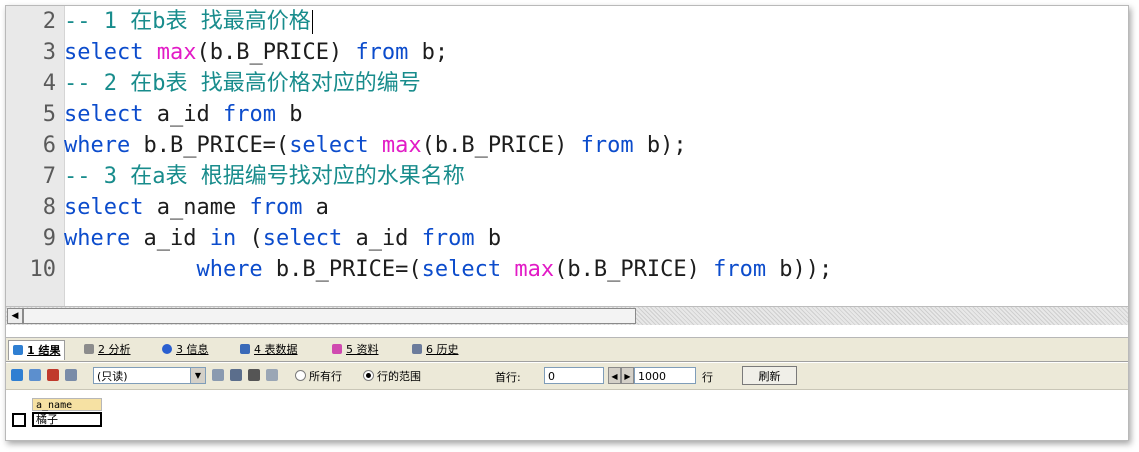 This screenshot has height=452, width=1139. Describe the element at coordinates (567, 114) in the screenshot. I see `code-line: 5 select a_id from b` at that location.